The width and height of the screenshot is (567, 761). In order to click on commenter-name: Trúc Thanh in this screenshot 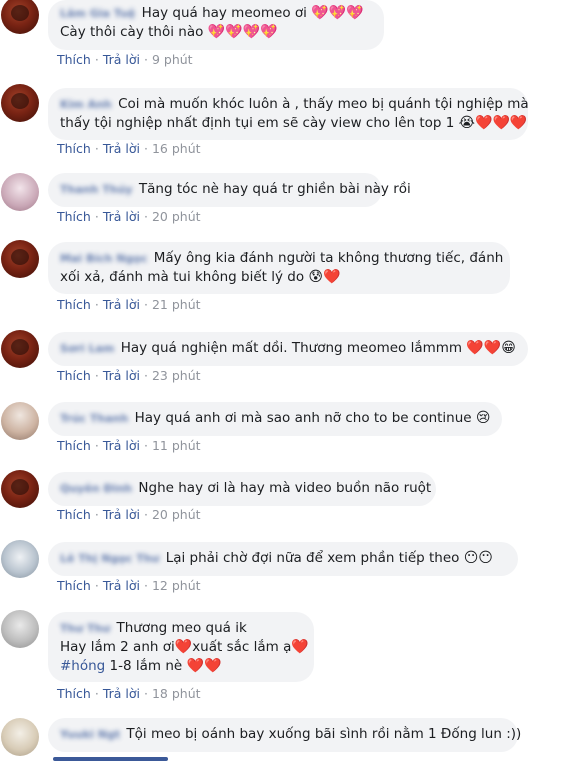, I will do `click(94, 418)`.